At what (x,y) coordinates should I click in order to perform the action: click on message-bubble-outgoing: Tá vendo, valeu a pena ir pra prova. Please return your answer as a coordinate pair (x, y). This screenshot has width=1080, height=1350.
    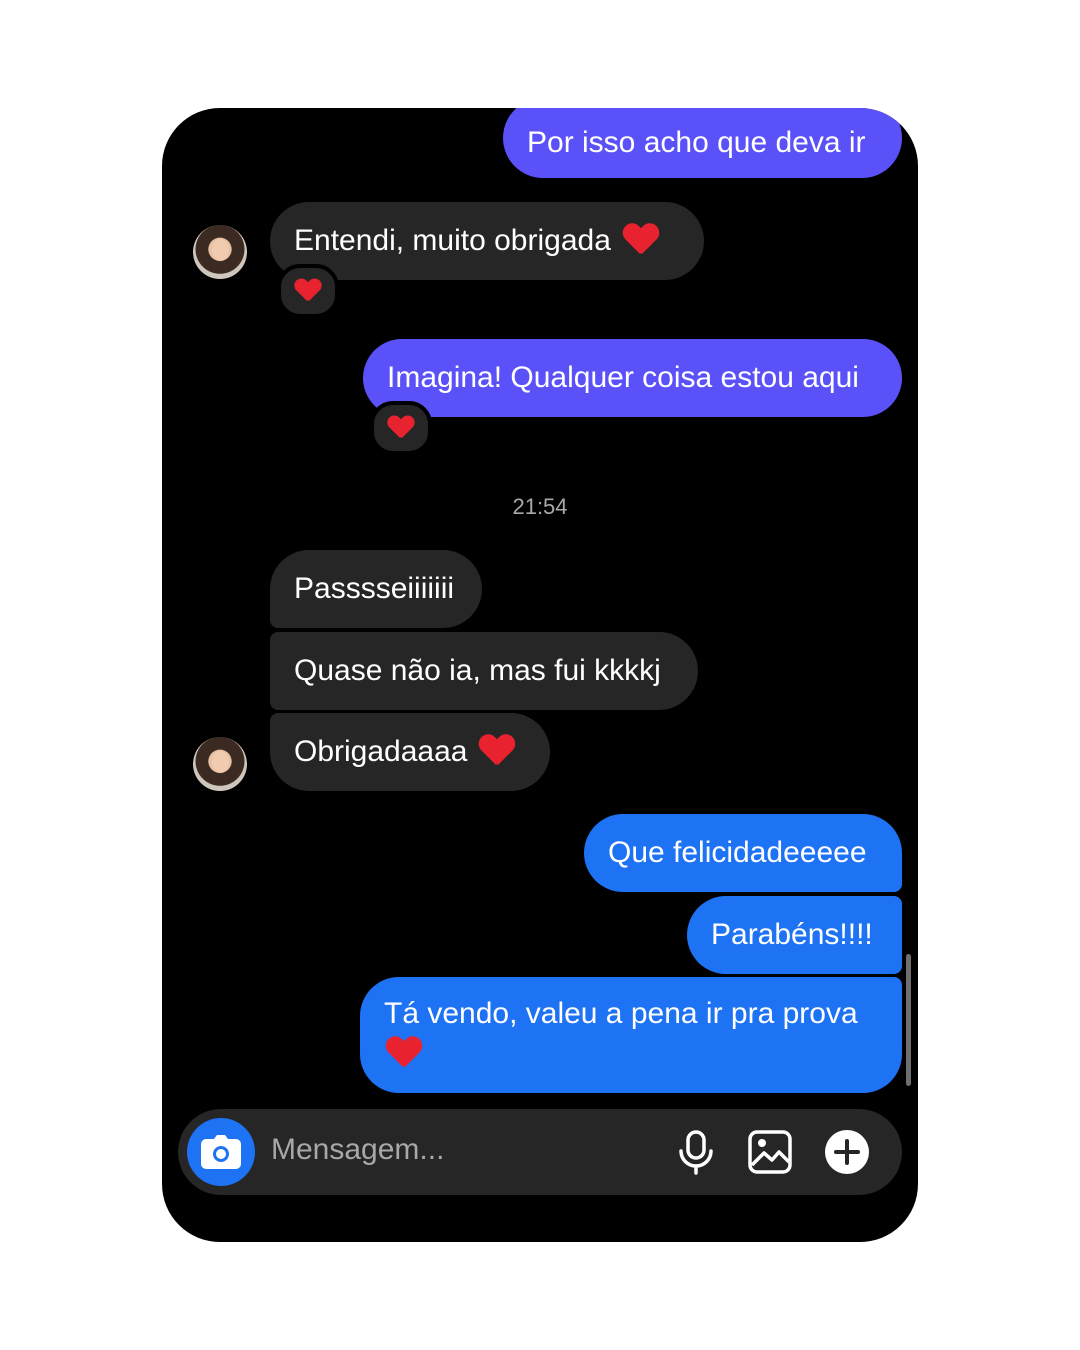
    Looking at the image, I should click on (631, 1035).